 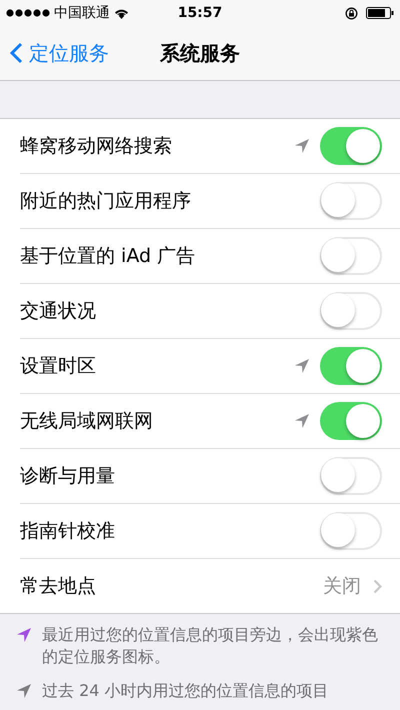 What do you see at coordinates (68, 531) in the screenshot?
I see `setting-label: 指南针校准` at bounding box center [68, 531].